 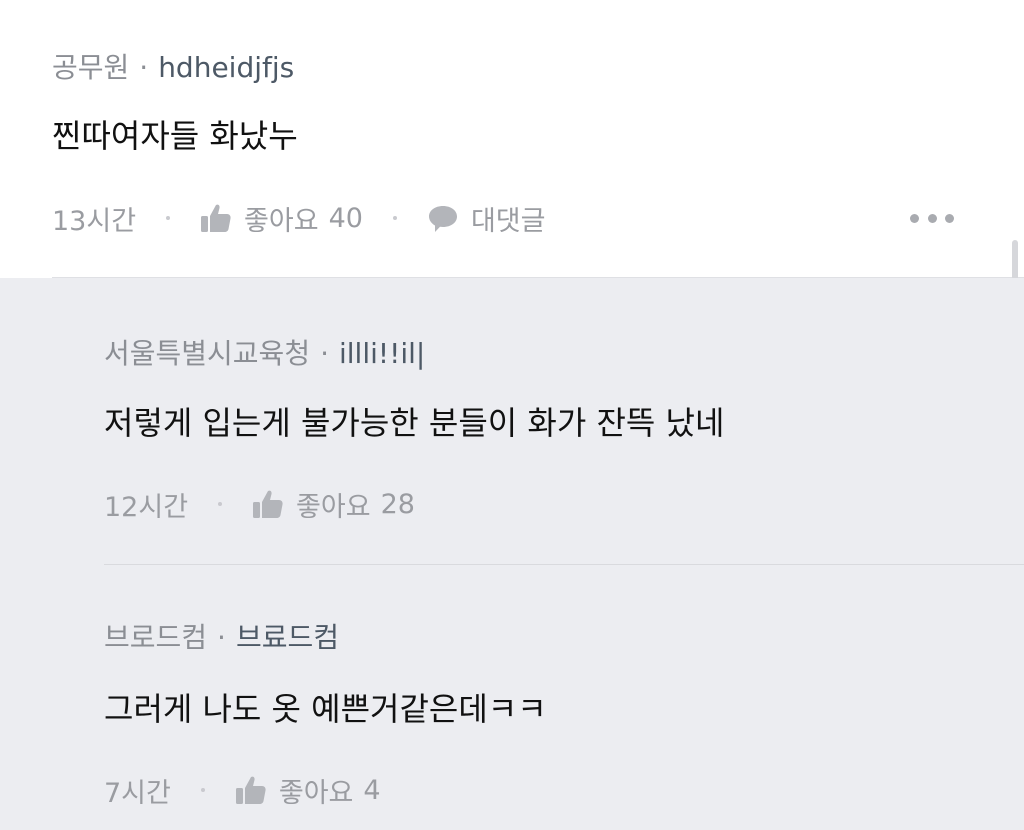 I want to click on reply-time: 7시간, so click(x=137, y=793).